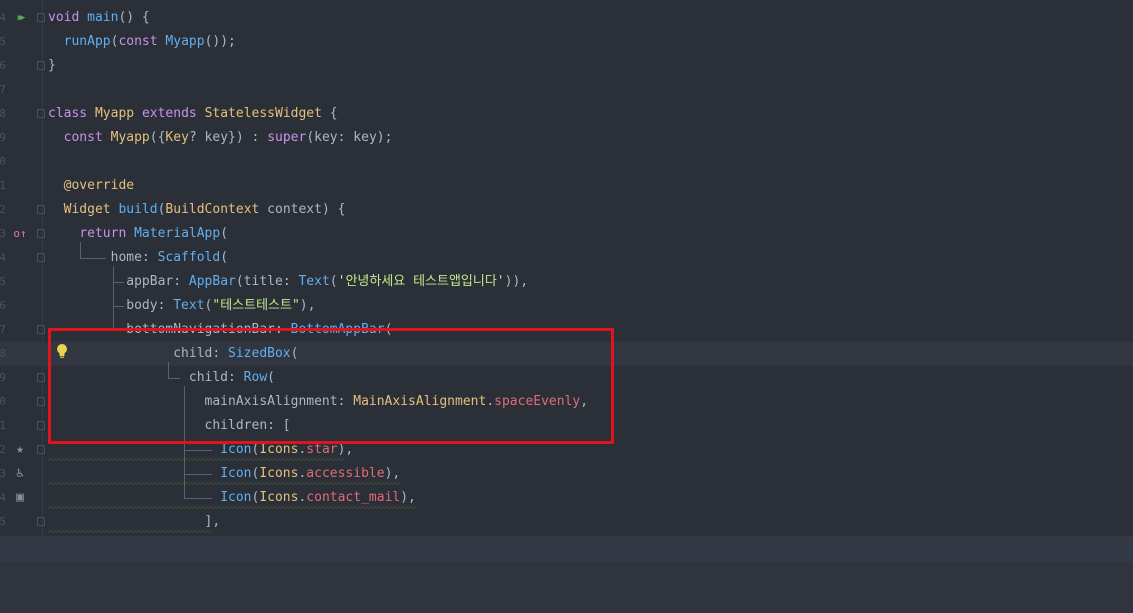  I want to click on code-token: class, so click(71, 113).